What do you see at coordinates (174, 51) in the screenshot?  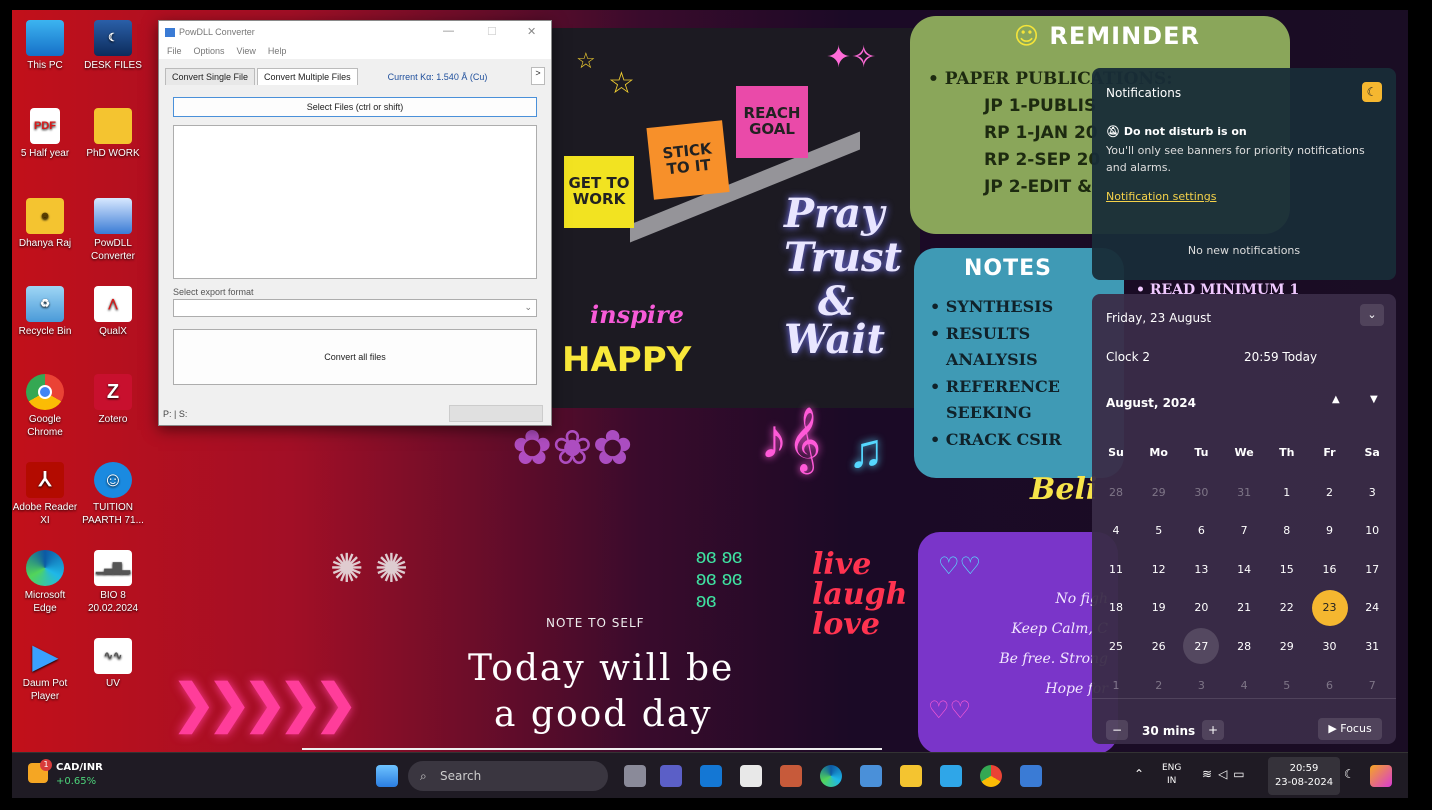 I see `menu-file: File` at bounding box center [174, 51].